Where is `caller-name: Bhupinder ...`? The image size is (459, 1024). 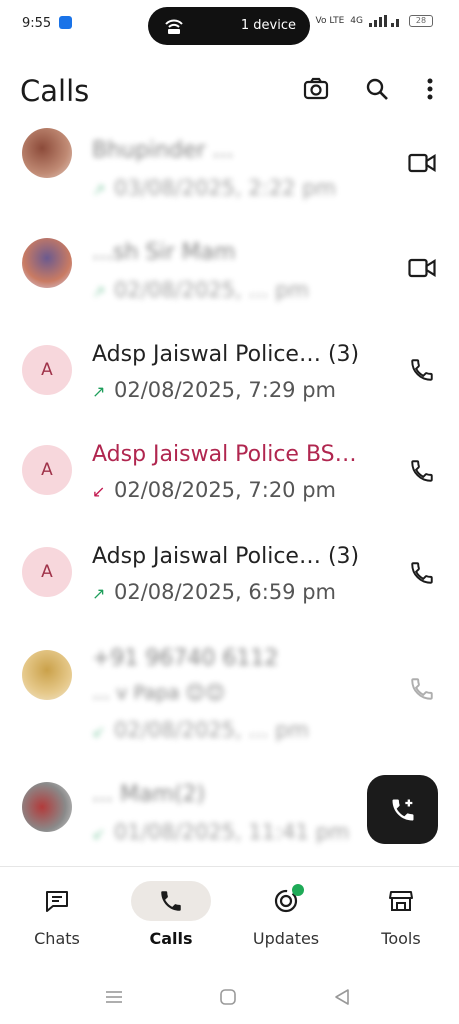 caller-name: Bhupinder ... is located at coordinates (163, 150).